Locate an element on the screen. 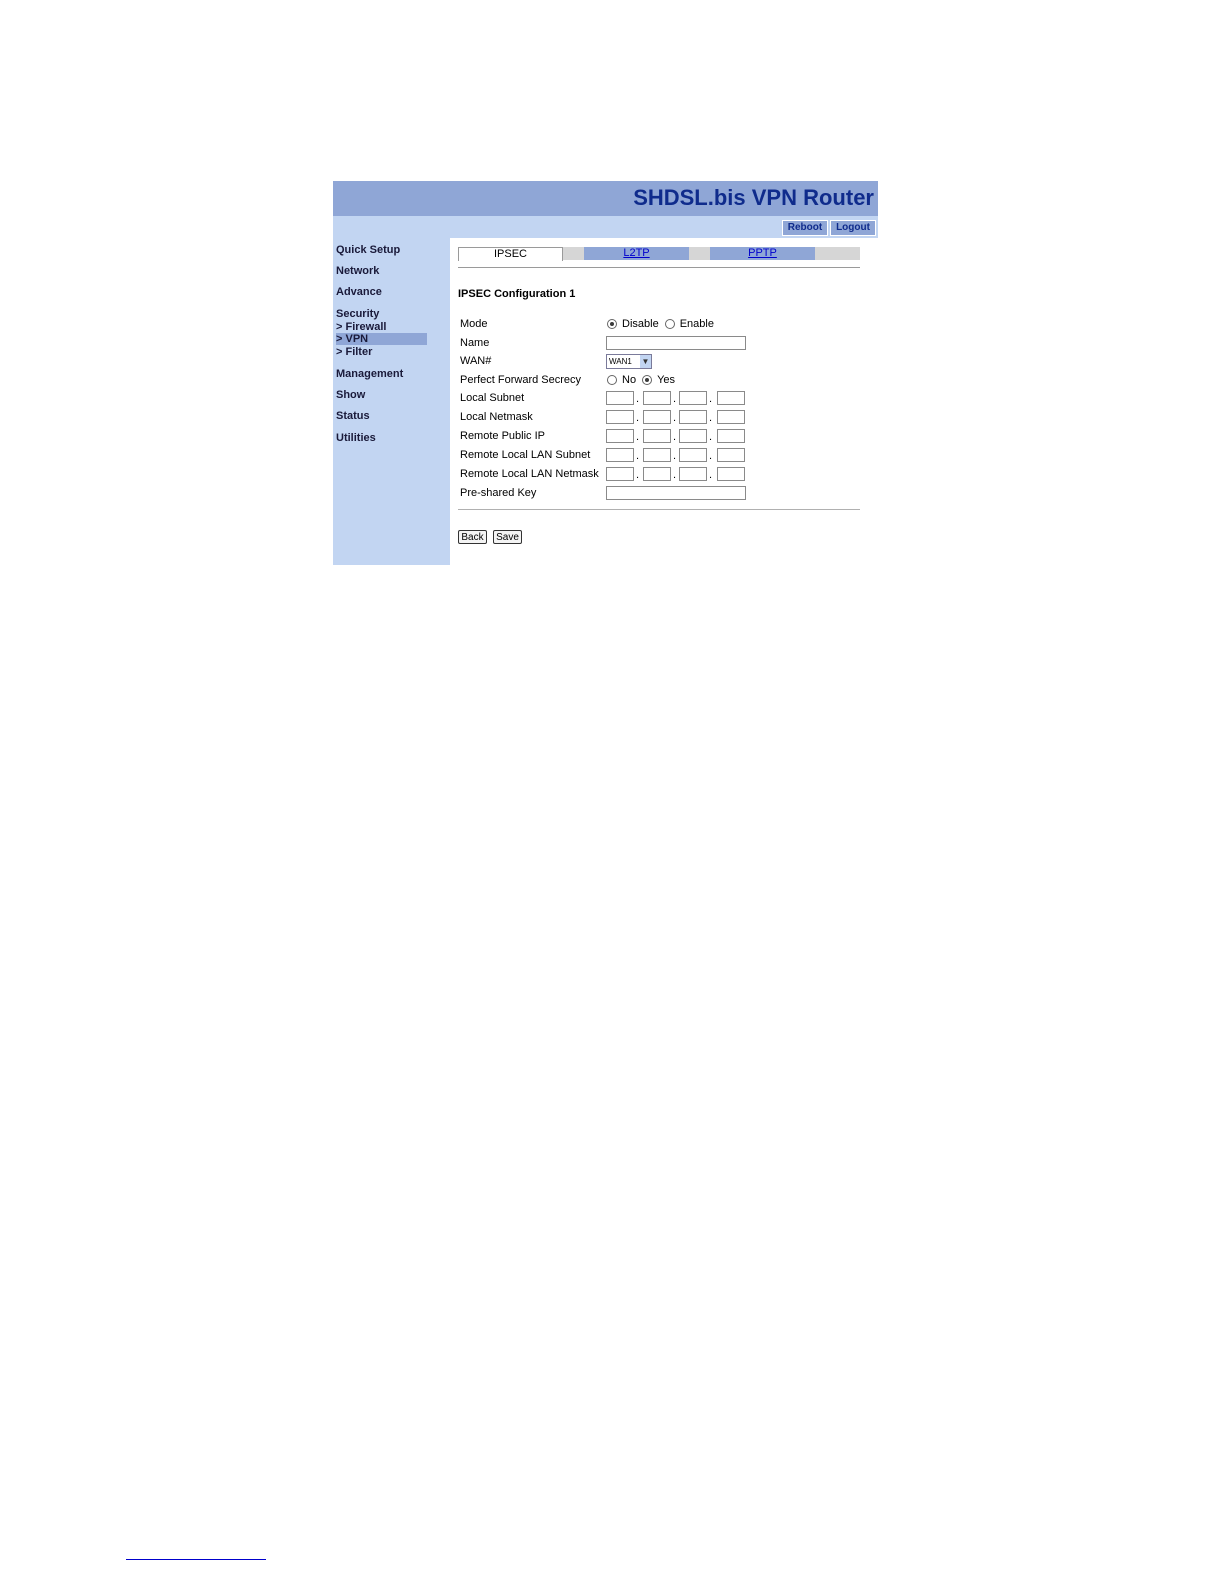 The image size is (1224, 1584). sidebar-item-quick-setup: Quick Setup is located at coordinates (368, 250).